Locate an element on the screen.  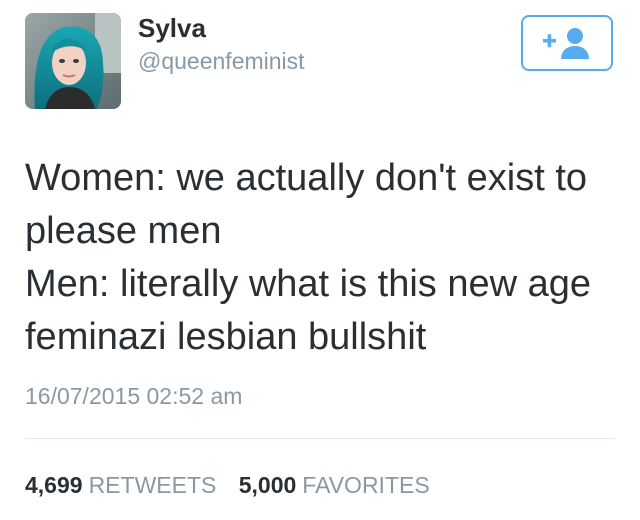
user-display-name: Sylva is located at coordinates (172, 28).